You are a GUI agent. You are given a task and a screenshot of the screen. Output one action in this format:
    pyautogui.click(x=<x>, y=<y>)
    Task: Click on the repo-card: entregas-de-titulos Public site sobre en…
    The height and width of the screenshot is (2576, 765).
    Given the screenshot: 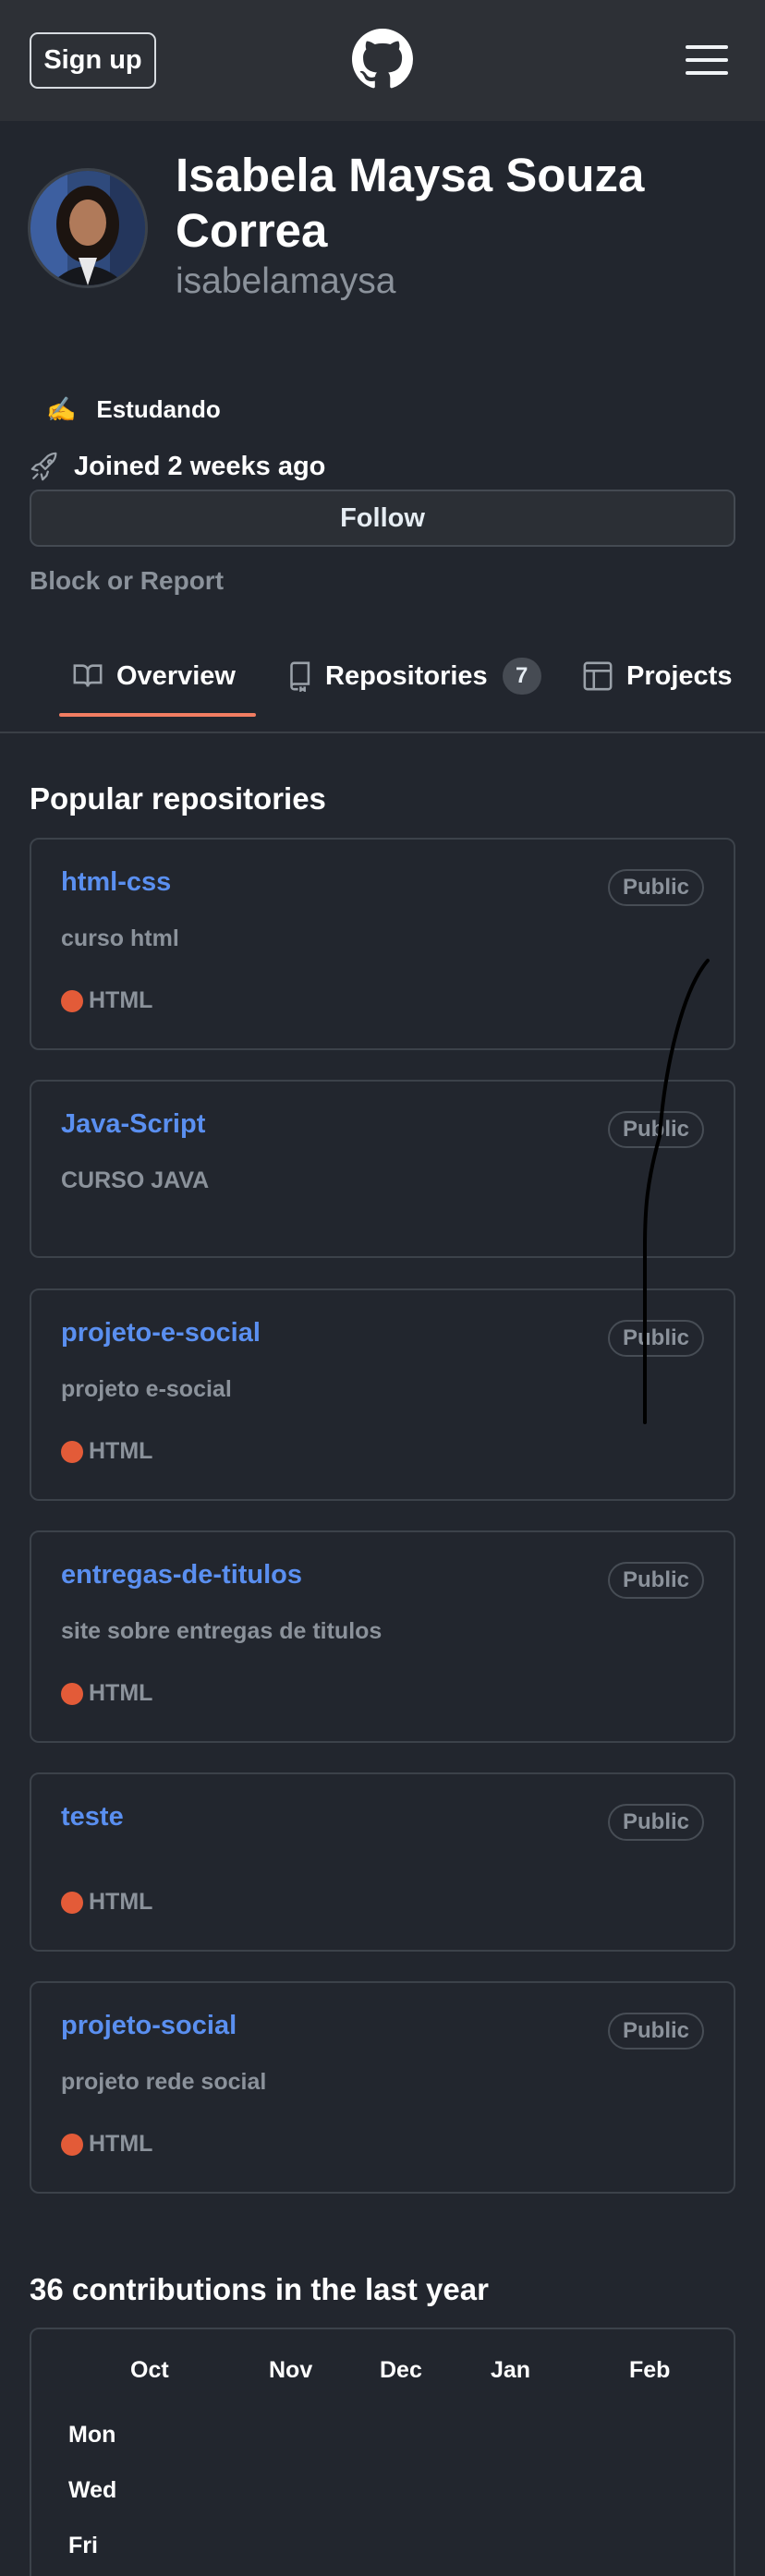 What is the action you would take?
    pyautogui.click(x=382, y=1636)
    